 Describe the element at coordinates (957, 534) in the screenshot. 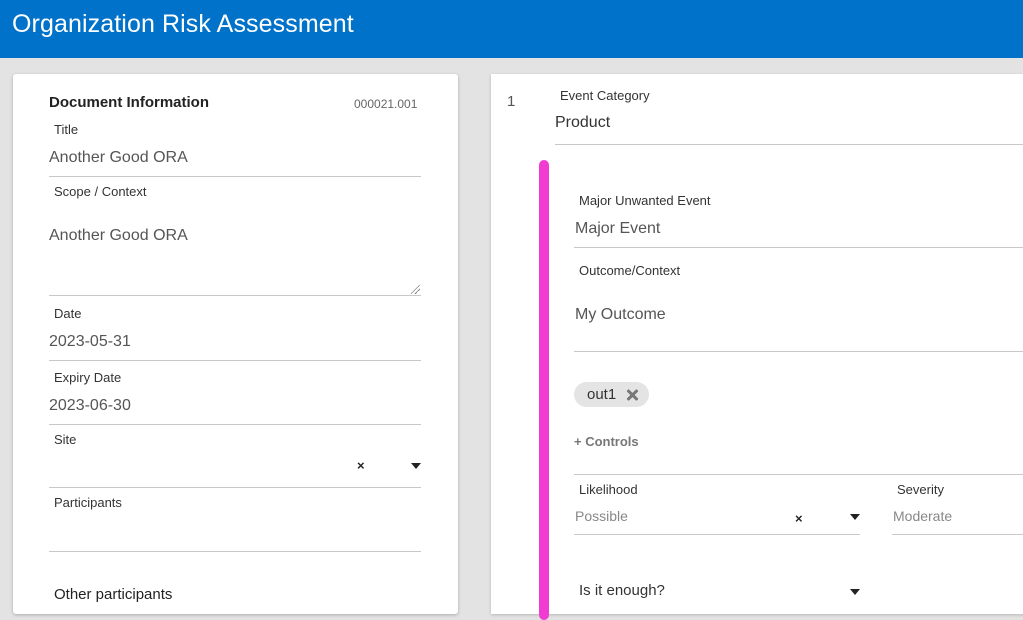

I see `severity-underline` at that location.